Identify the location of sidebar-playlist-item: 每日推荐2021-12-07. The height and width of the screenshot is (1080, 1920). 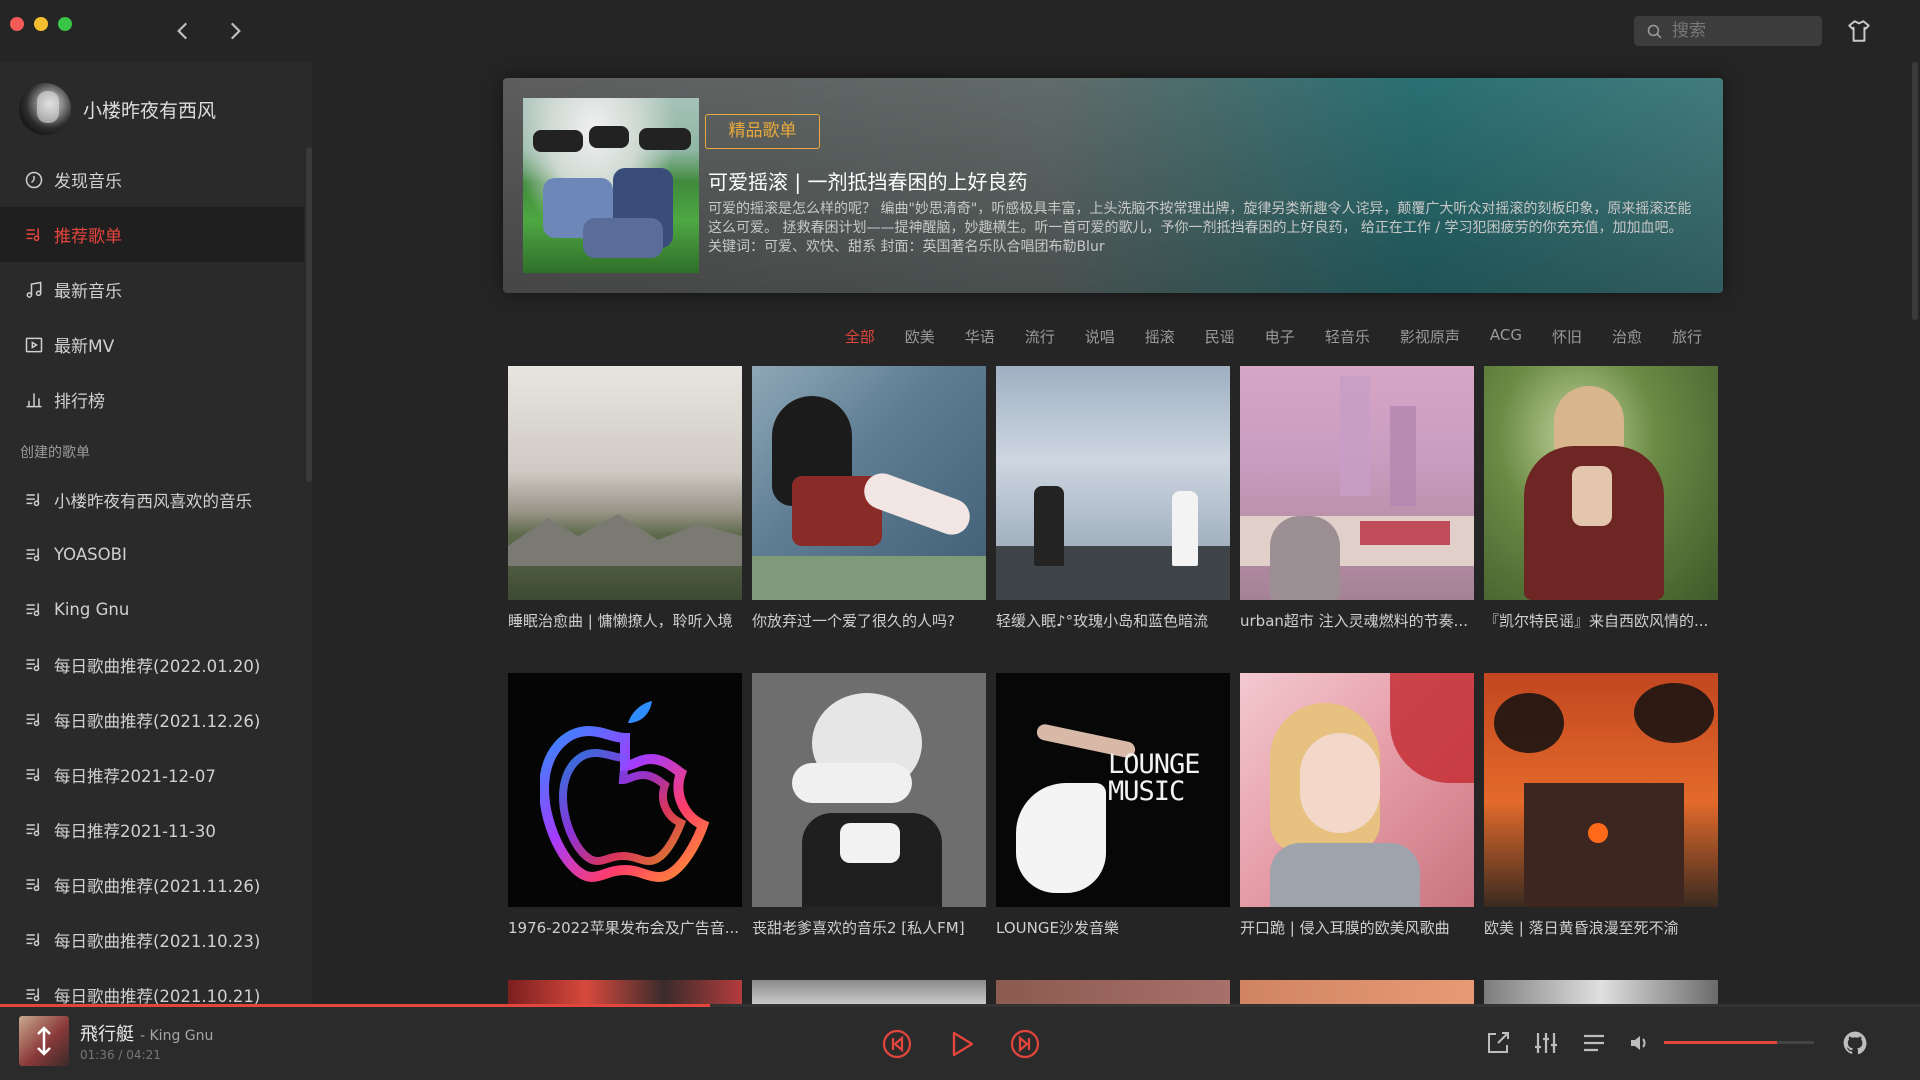
(152, 774).